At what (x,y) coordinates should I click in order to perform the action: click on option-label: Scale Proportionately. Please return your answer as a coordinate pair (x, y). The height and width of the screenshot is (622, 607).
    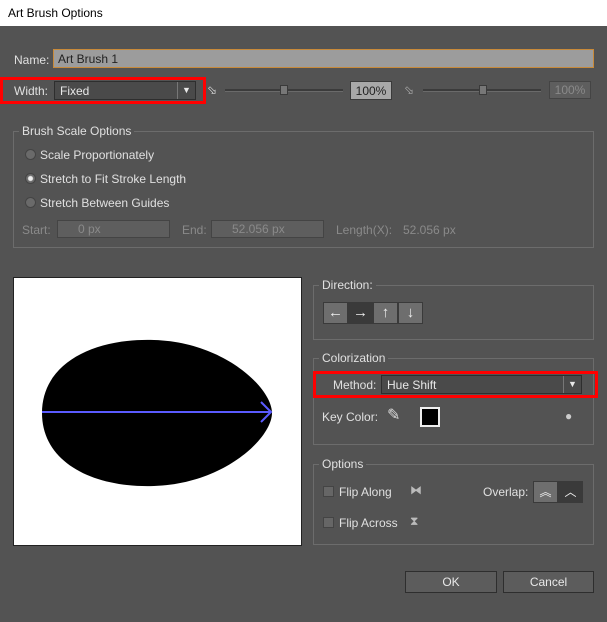
    Looking at the image, I should click on (97, 155).